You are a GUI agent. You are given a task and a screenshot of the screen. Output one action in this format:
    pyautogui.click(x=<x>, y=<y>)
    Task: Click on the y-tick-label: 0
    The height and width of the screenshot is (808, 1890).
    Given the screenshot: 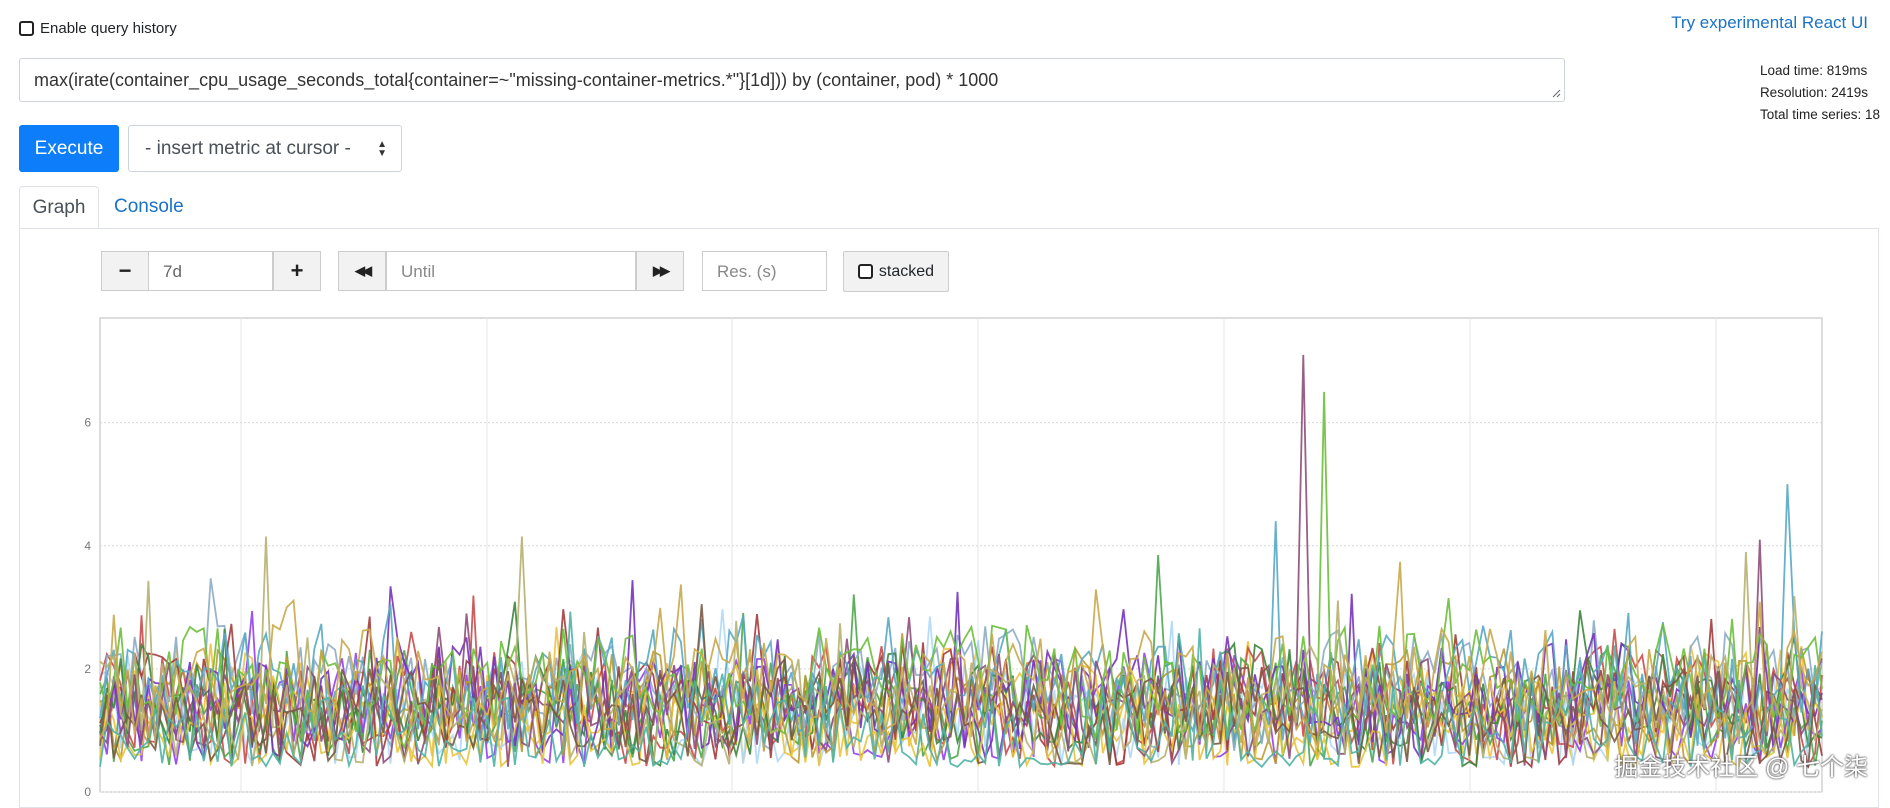 What is the action you would take?
    pyautogui.click(x=87, y=792)
    